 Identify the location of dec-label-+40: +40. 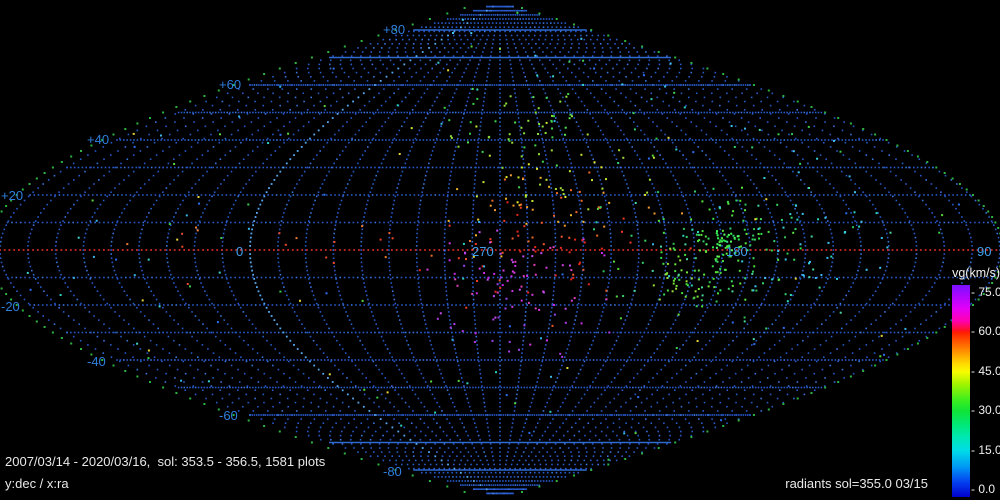
(98, 139).